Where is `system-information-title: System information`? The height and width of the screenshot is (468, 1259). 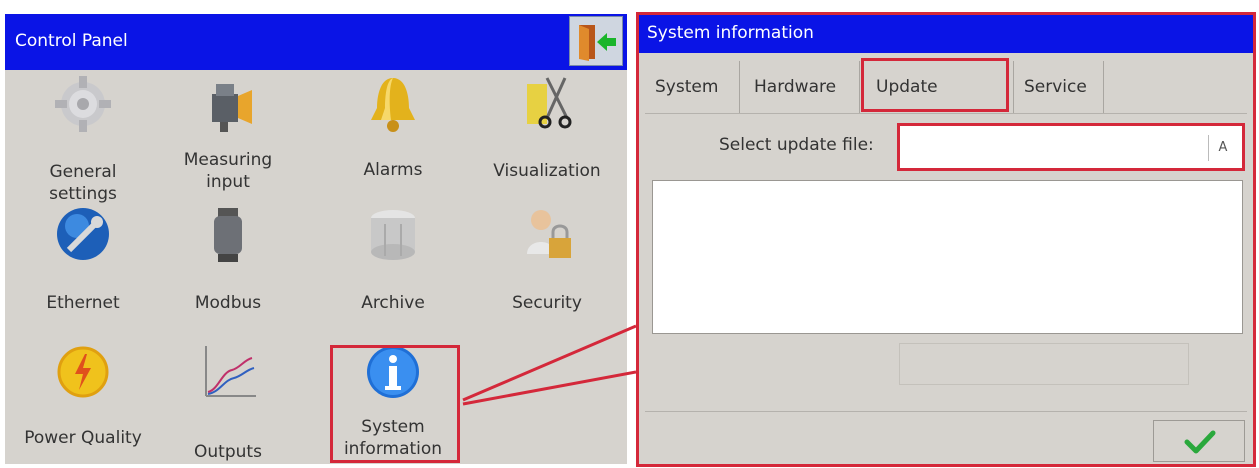
system-information-title: System information is located at coordinates (730, 33).